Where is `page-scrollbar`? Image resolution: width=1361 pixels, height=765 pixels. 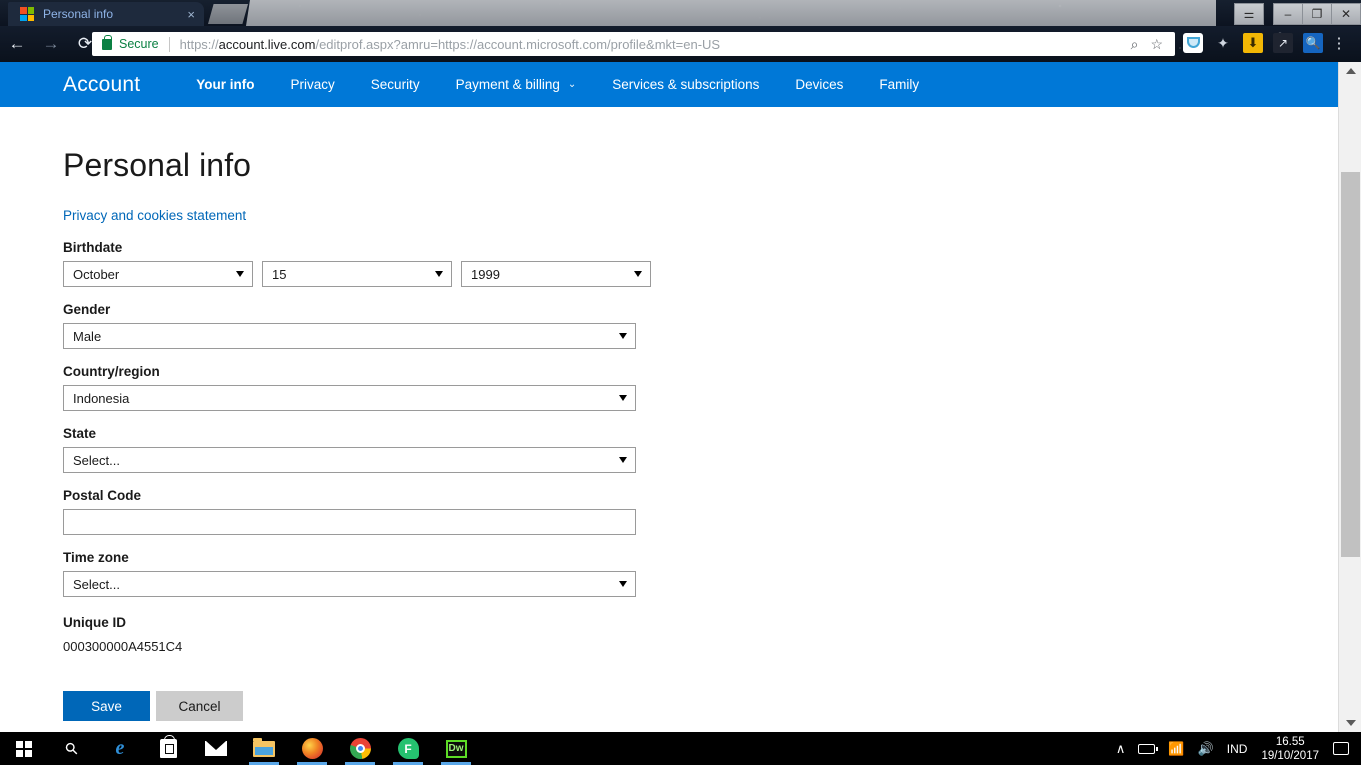
page-scrollbar is located at coordinates (1349, 397).